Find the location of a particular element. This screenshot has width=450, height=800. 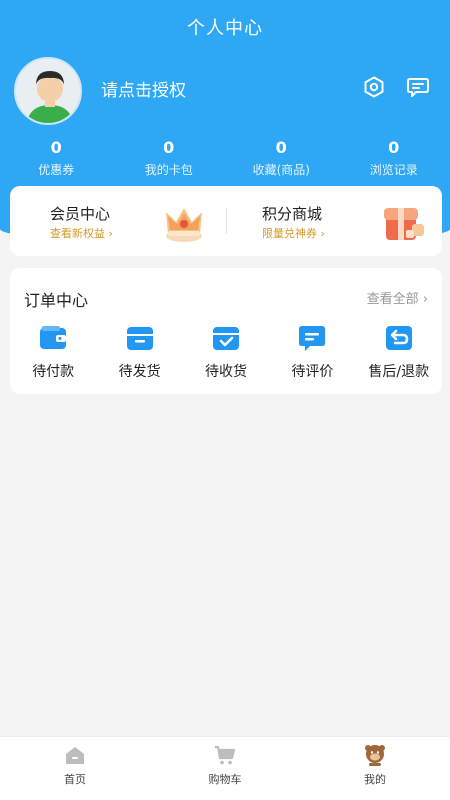

stat-label: 优惠券 is located at coordinates (56, 170).